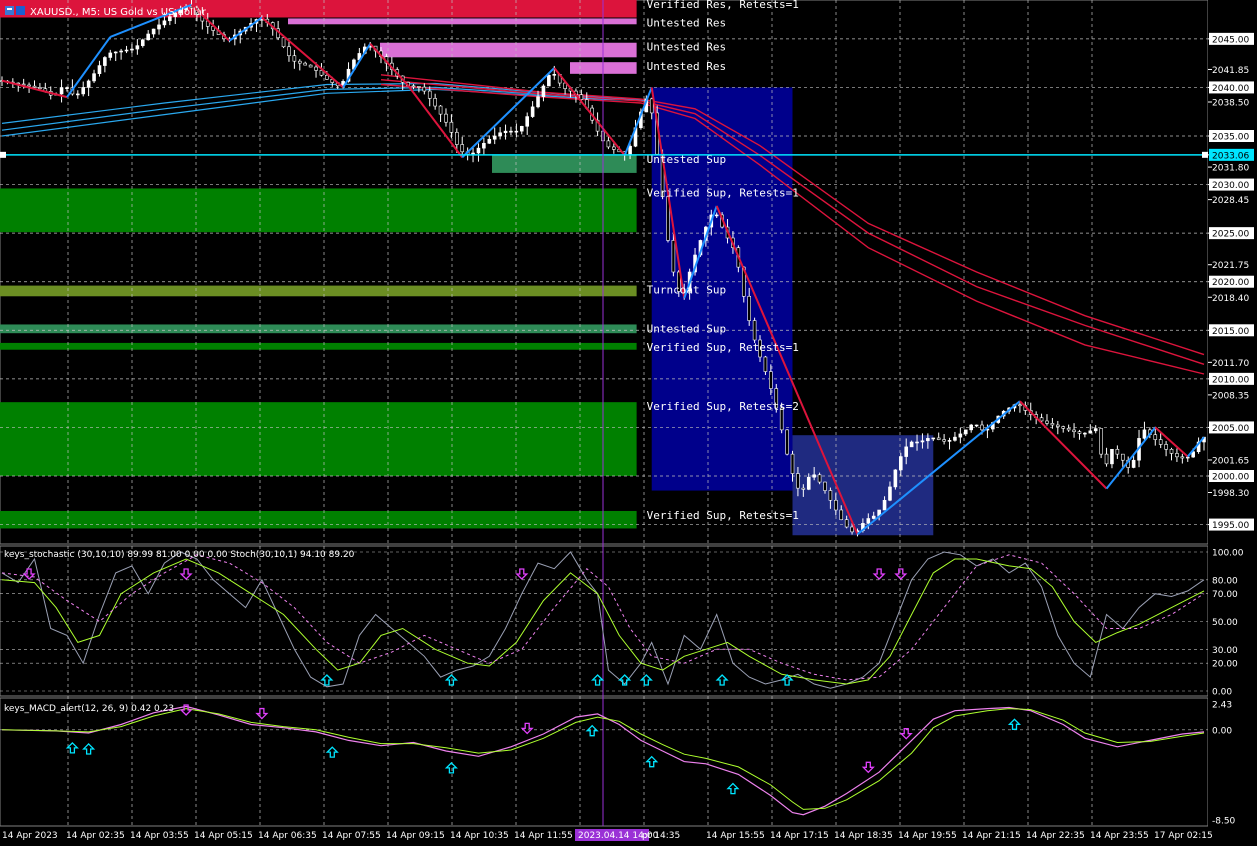 The width and height of the screenshot is (1257, 846). What do you see at coordinates (1225, 665) in the screenshot?
I see `stoch-level-label: 20.00` at bounding box center [1225, 665].